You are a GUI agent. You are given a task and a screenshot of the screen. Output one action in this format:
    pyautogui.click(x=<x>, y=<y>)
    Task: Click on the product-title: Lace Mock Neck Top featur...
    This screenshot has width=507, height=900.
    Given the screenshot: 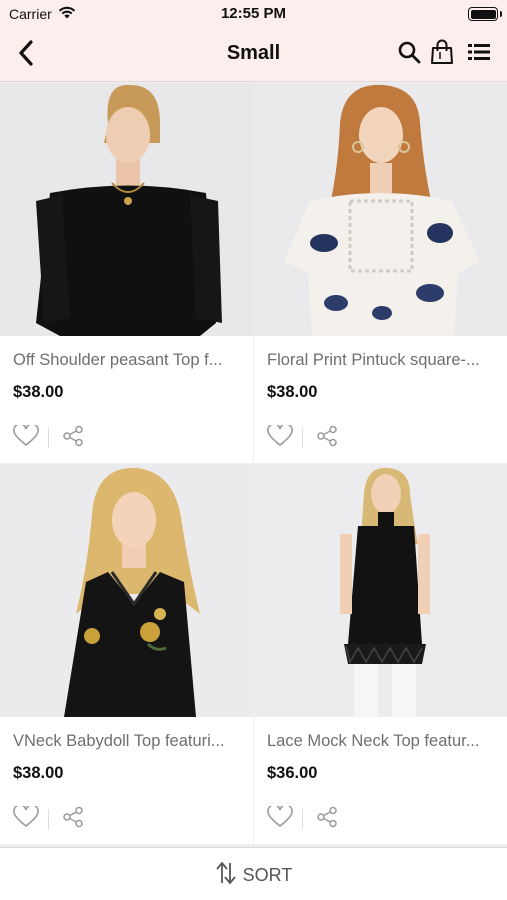 What is the action you would take?
    pyautogui.click(x=382, y=741)
    